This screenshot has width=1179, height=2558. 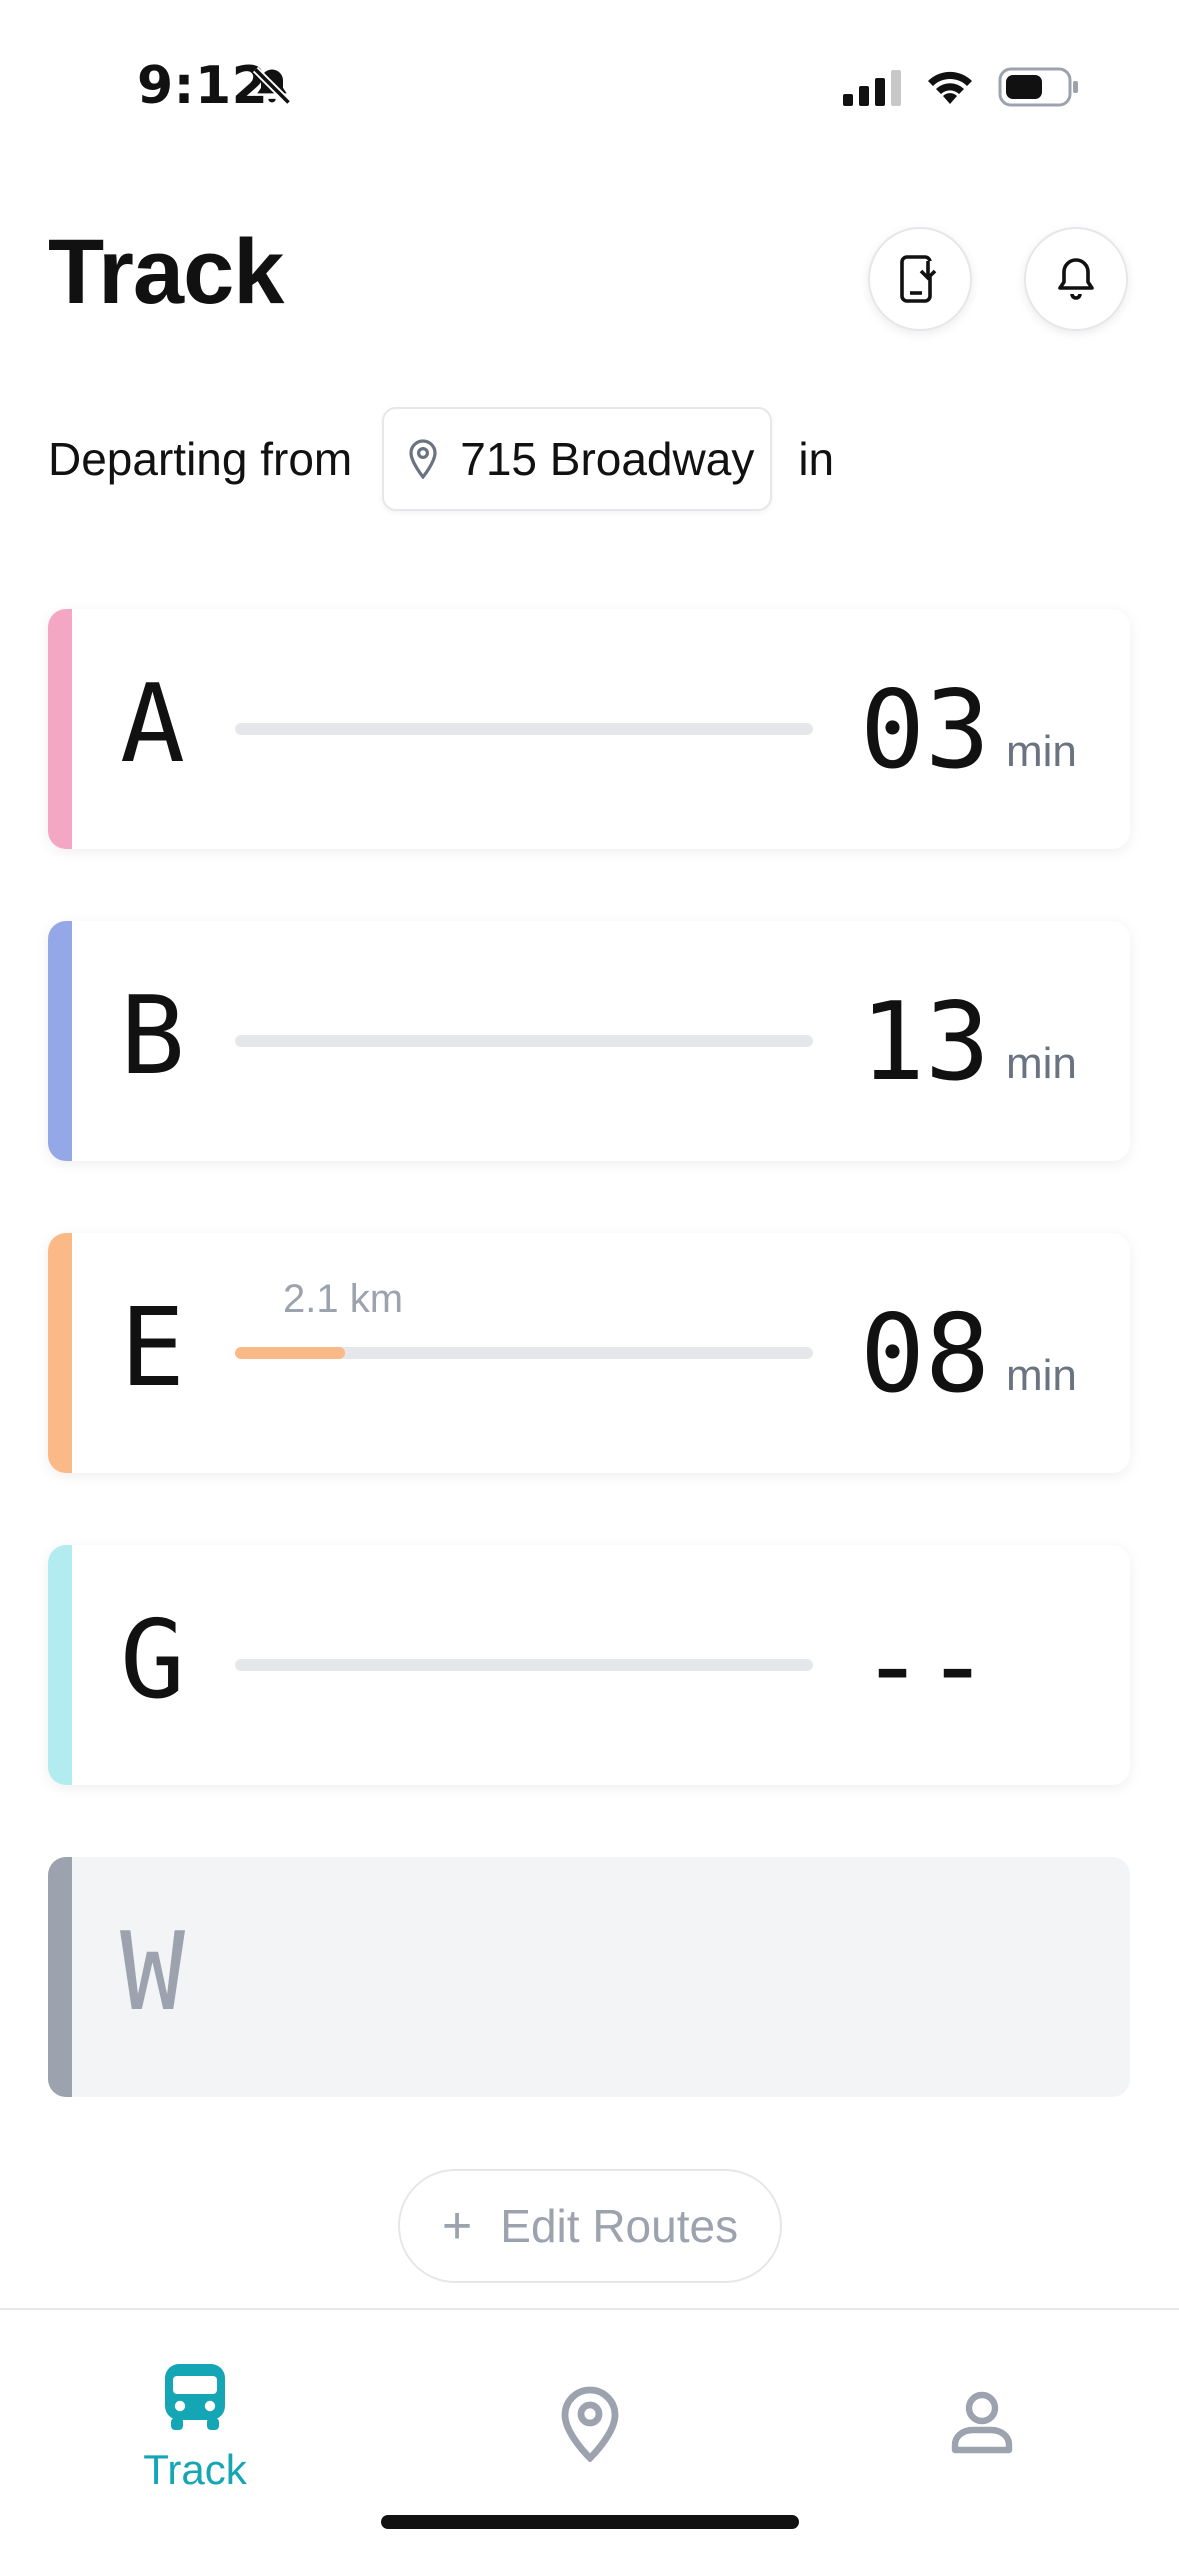 I want to click on wifi-icon, so click(x=950, y=87).